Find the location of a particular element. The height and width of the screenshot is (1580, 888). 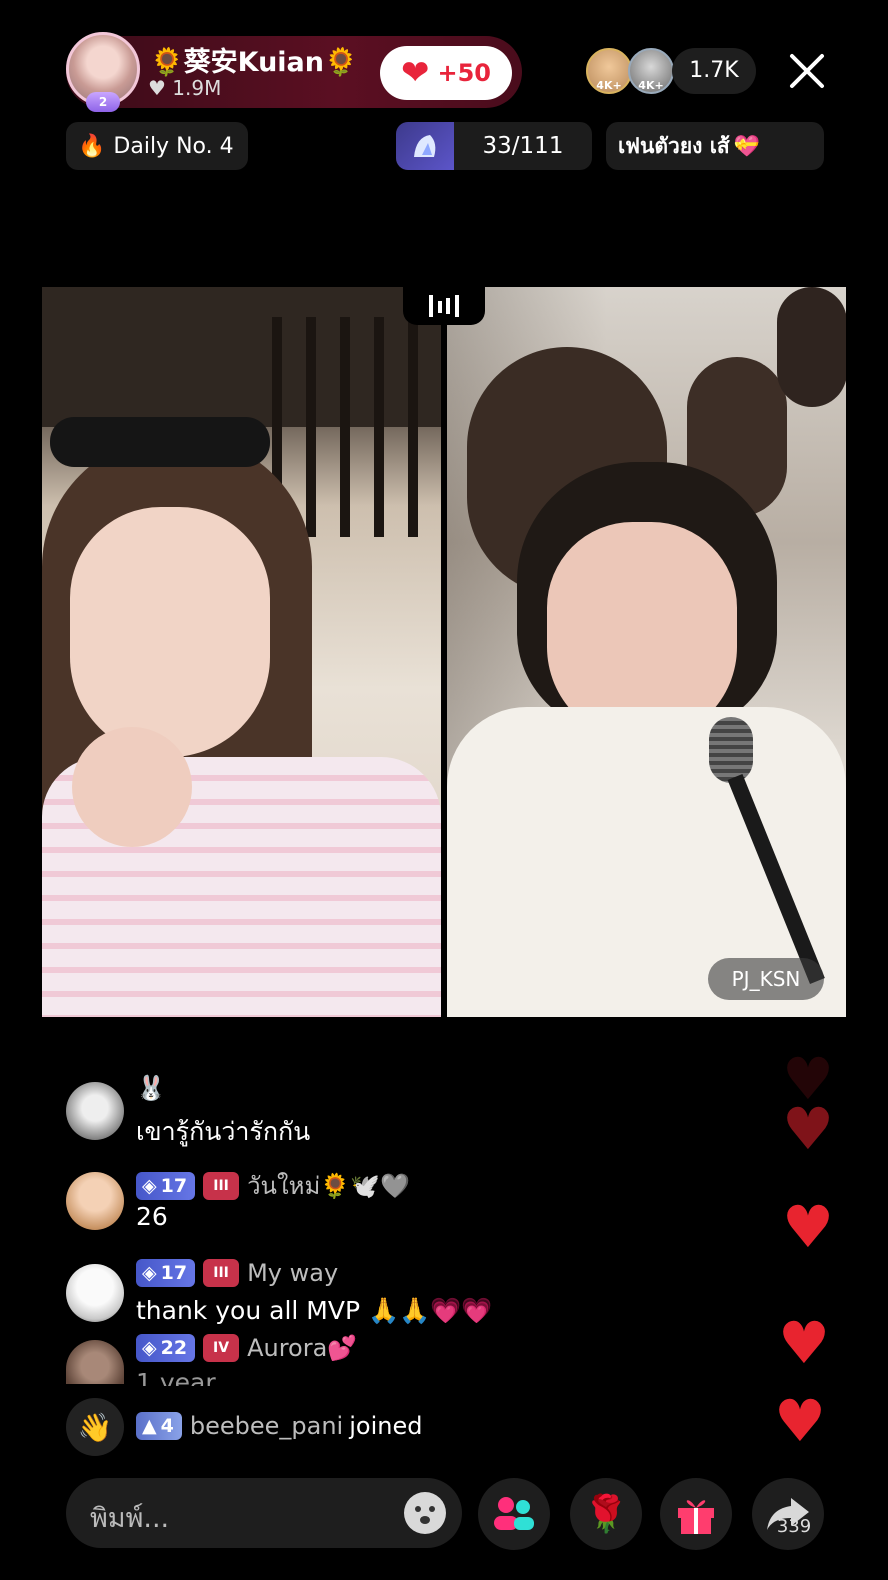

rose-icon: 🌹 is located at coordinates (606, 1514).